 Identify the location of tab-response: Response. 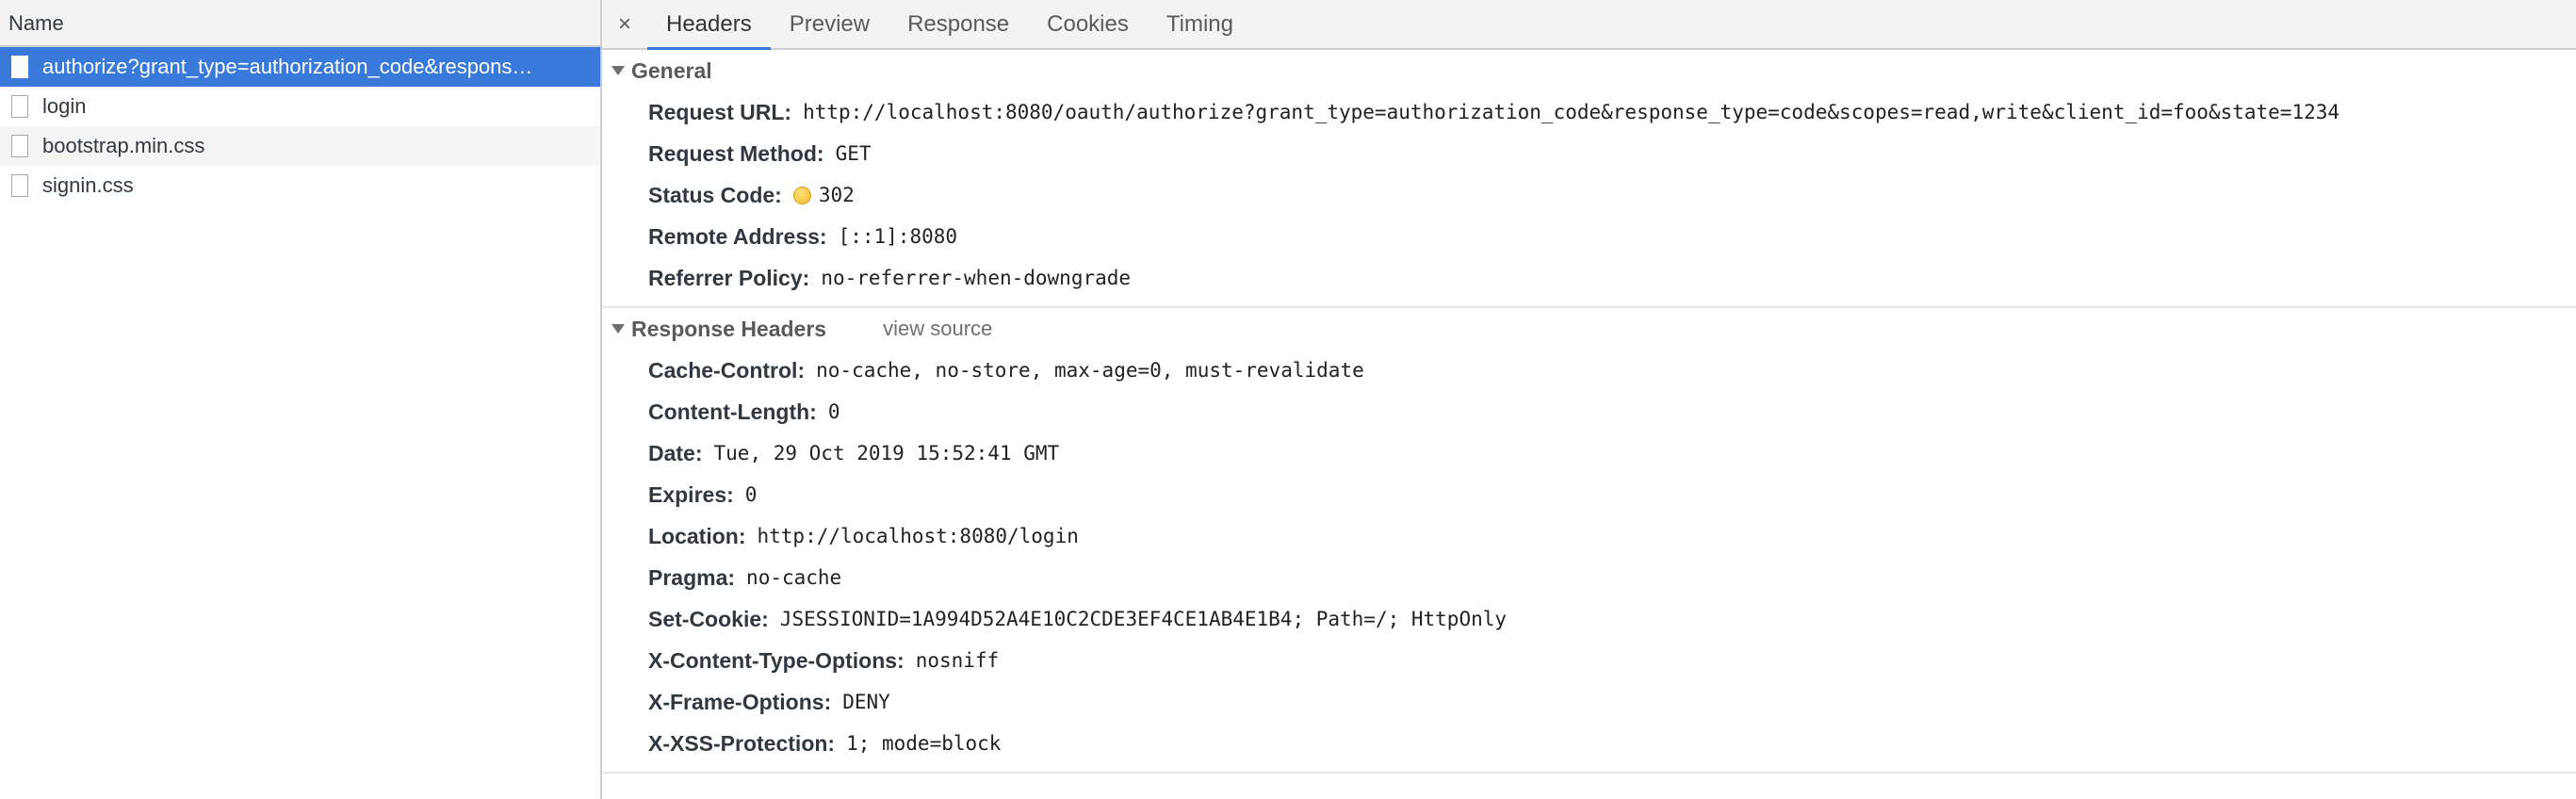
(958, 24).